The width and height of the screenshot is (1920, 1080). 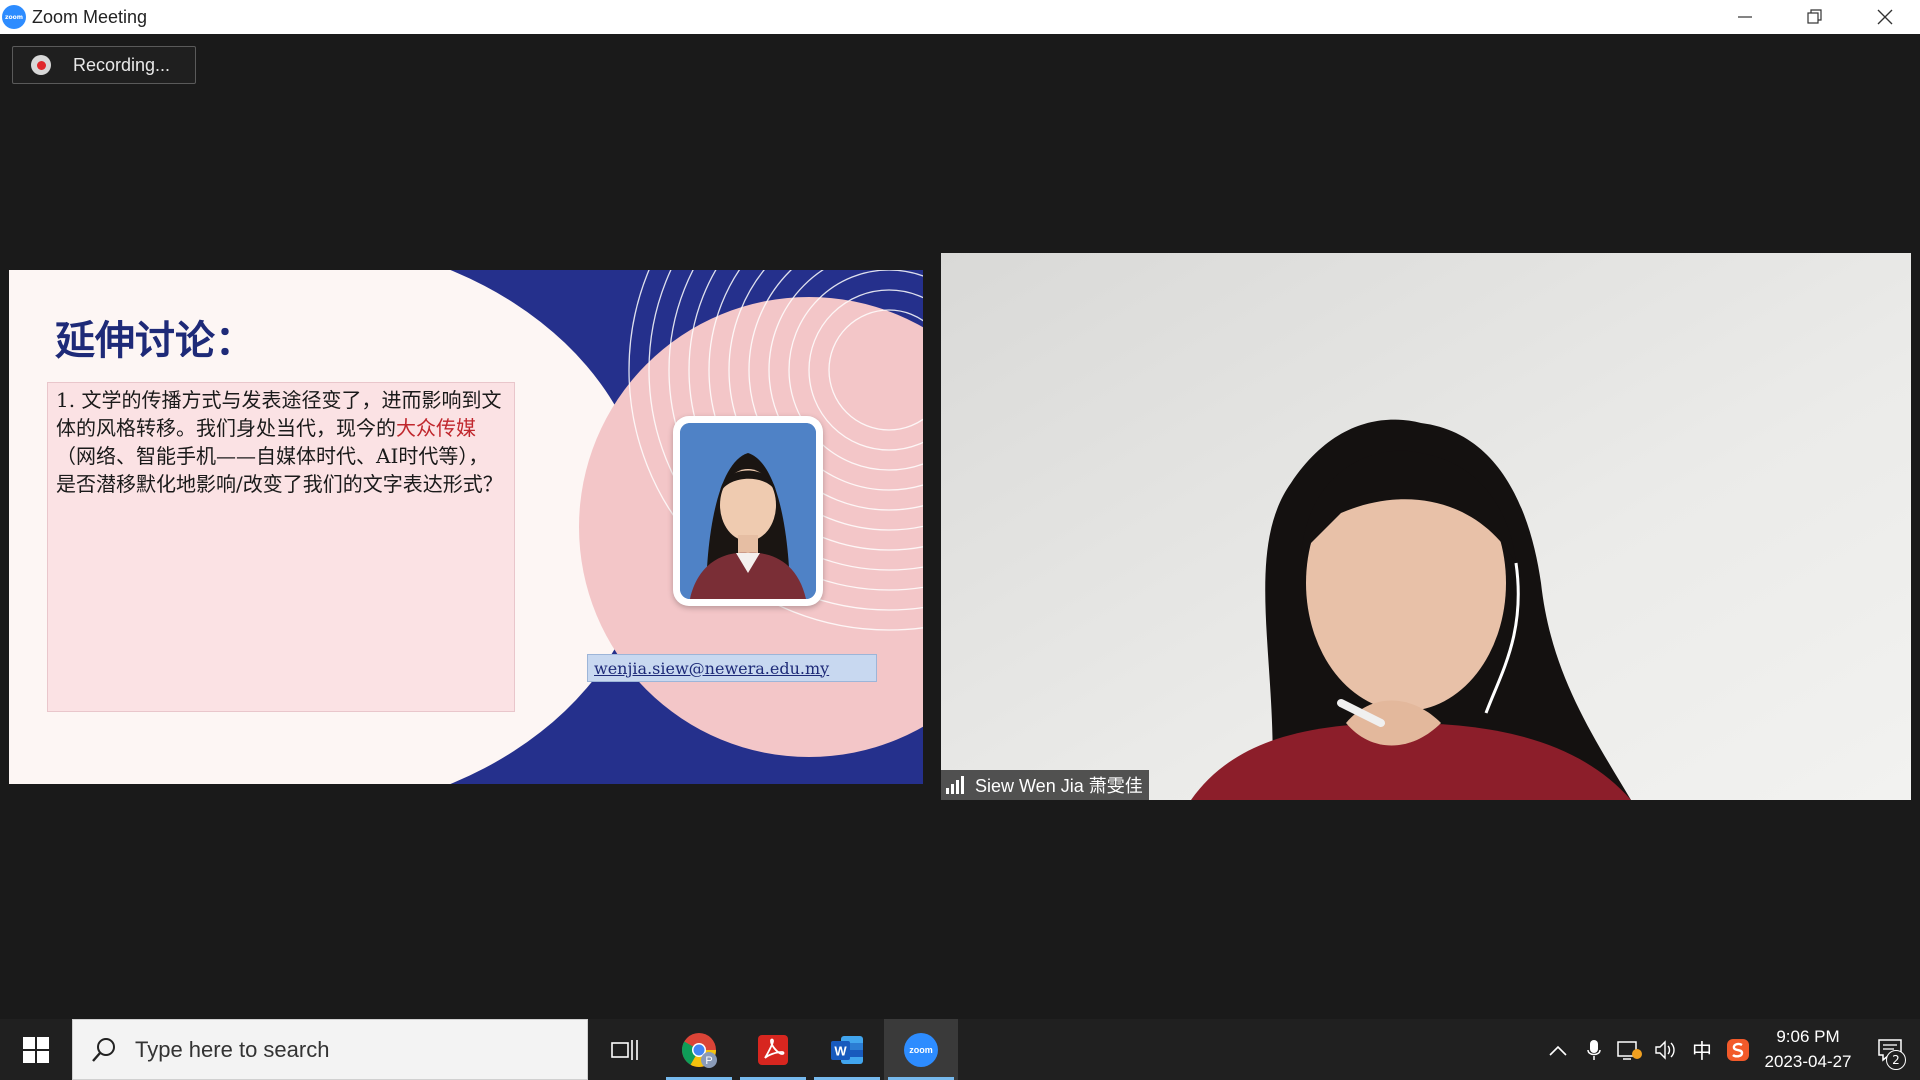 I want to click on word-letter: W, so click(x=840, y=1050).